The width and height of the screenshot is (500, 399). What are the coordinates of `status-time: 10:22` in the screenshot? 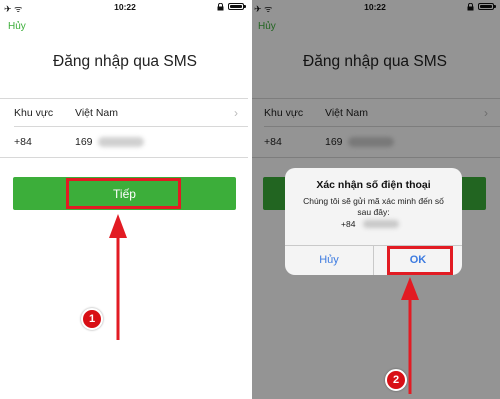 It's located at (125, 7).